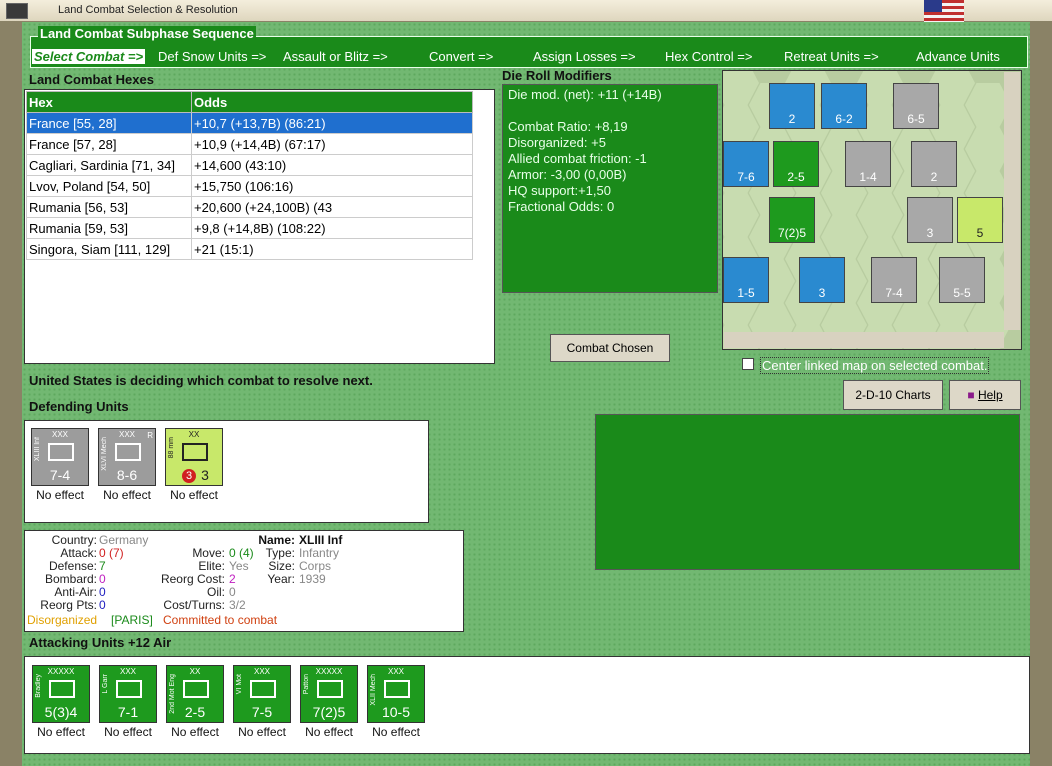 This screenshot has width=1052, height=766. I want to click on attack-value: 0, so click(102, 553).